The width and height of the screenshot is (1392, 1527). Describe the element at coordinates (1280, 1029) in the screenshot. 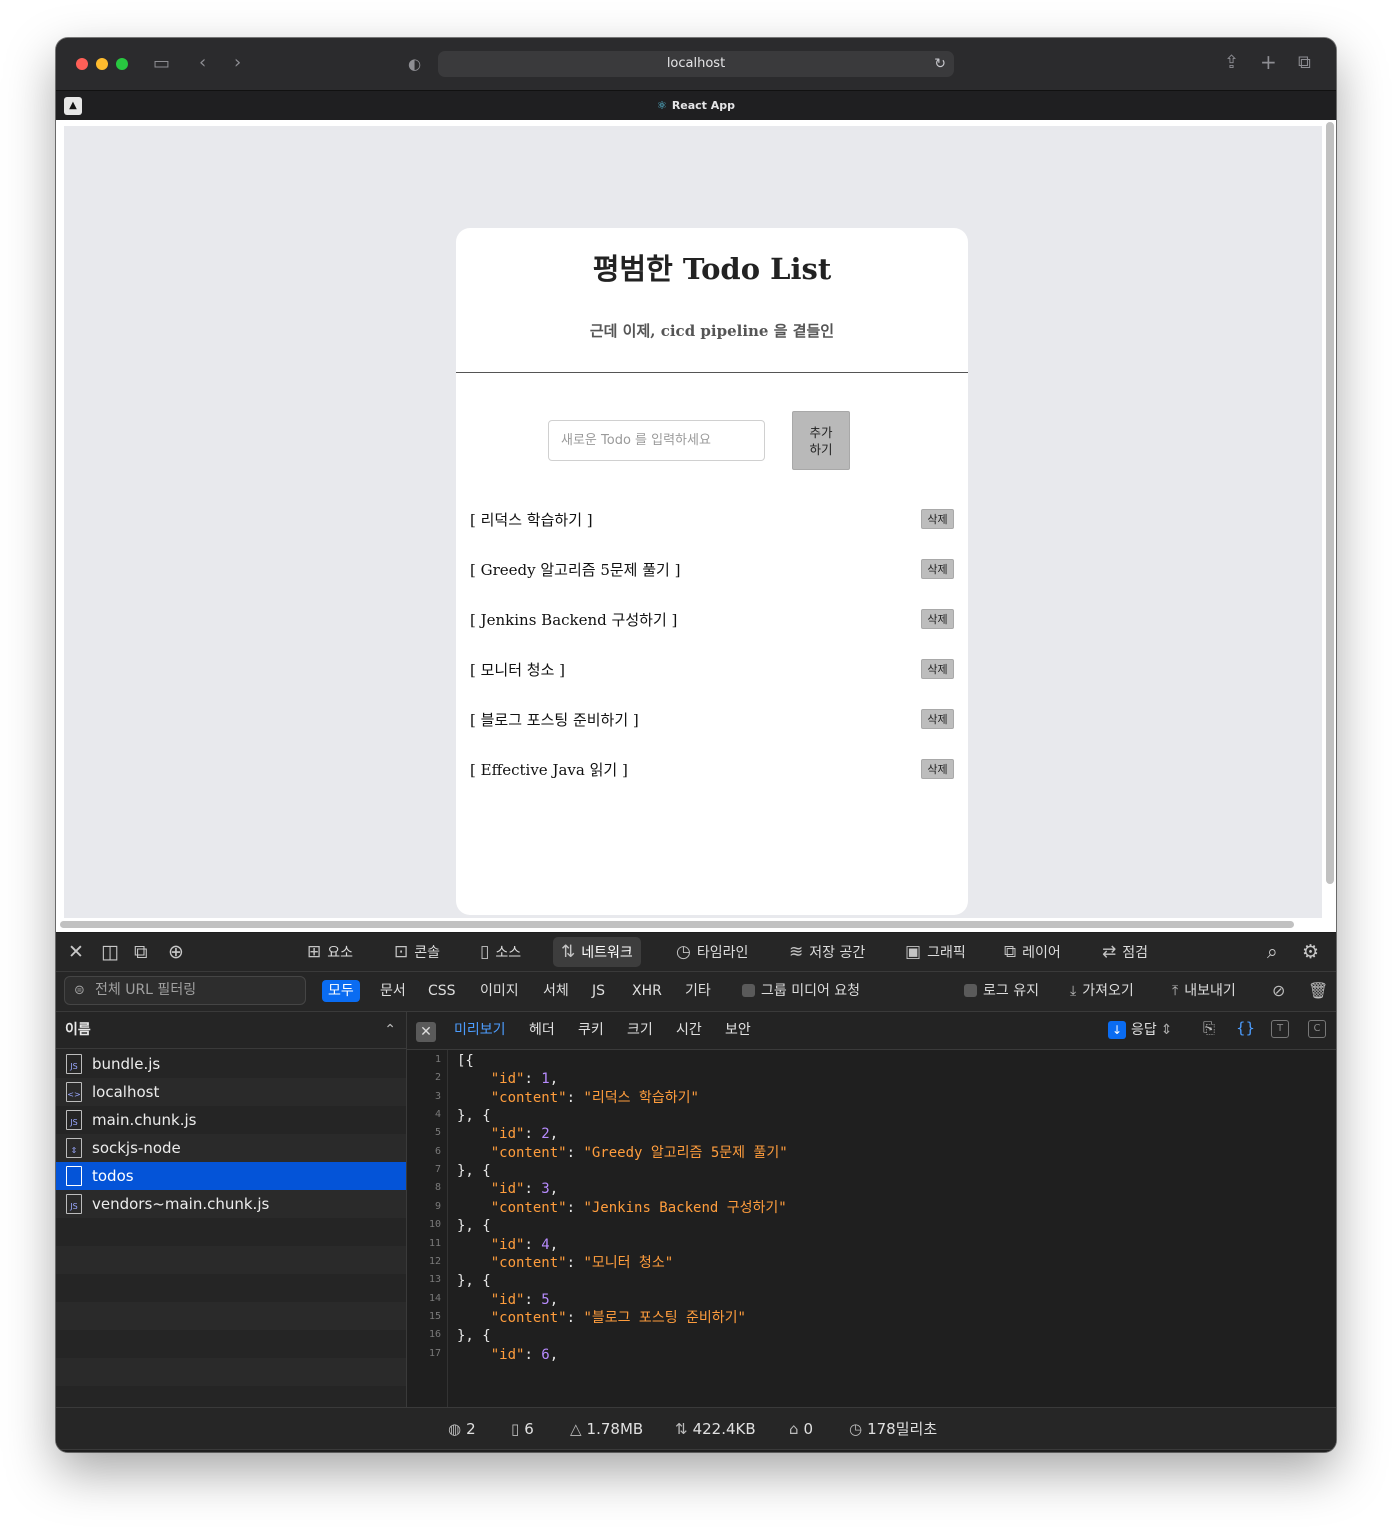

I see `type-text-icon: T` at that location.